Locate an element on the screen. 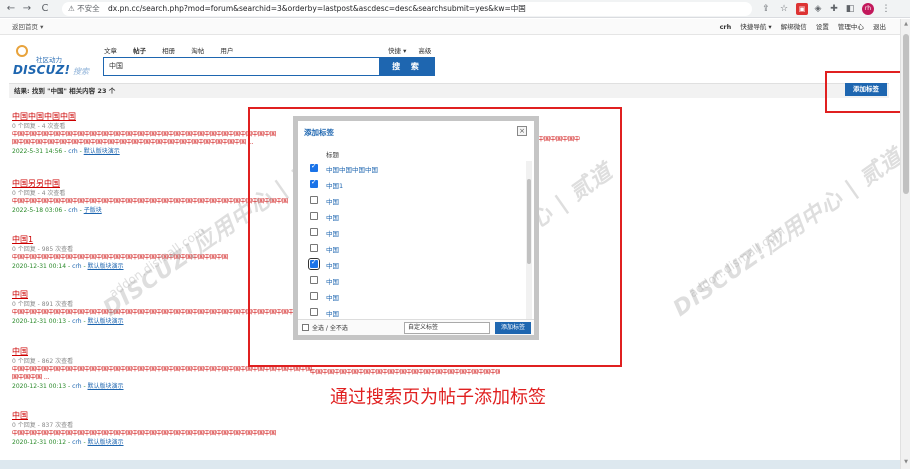  modal-add-tag-button: 添加标签 is located at coordinates (513, 328).